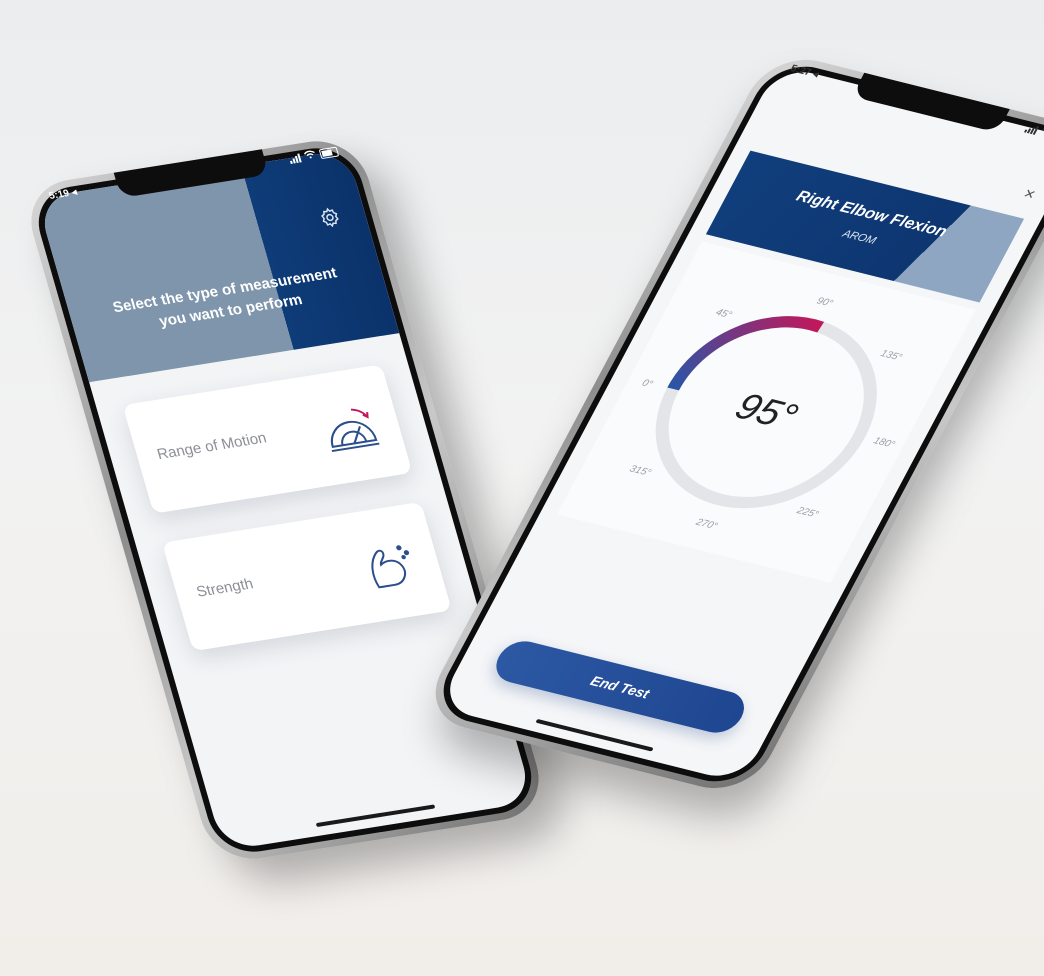 The image size is (1044, 976). What do you see at coordinates (807, 512) in the screenshot?
I see `gauge-tick-label: 225°` at bounding box center [807, 512].